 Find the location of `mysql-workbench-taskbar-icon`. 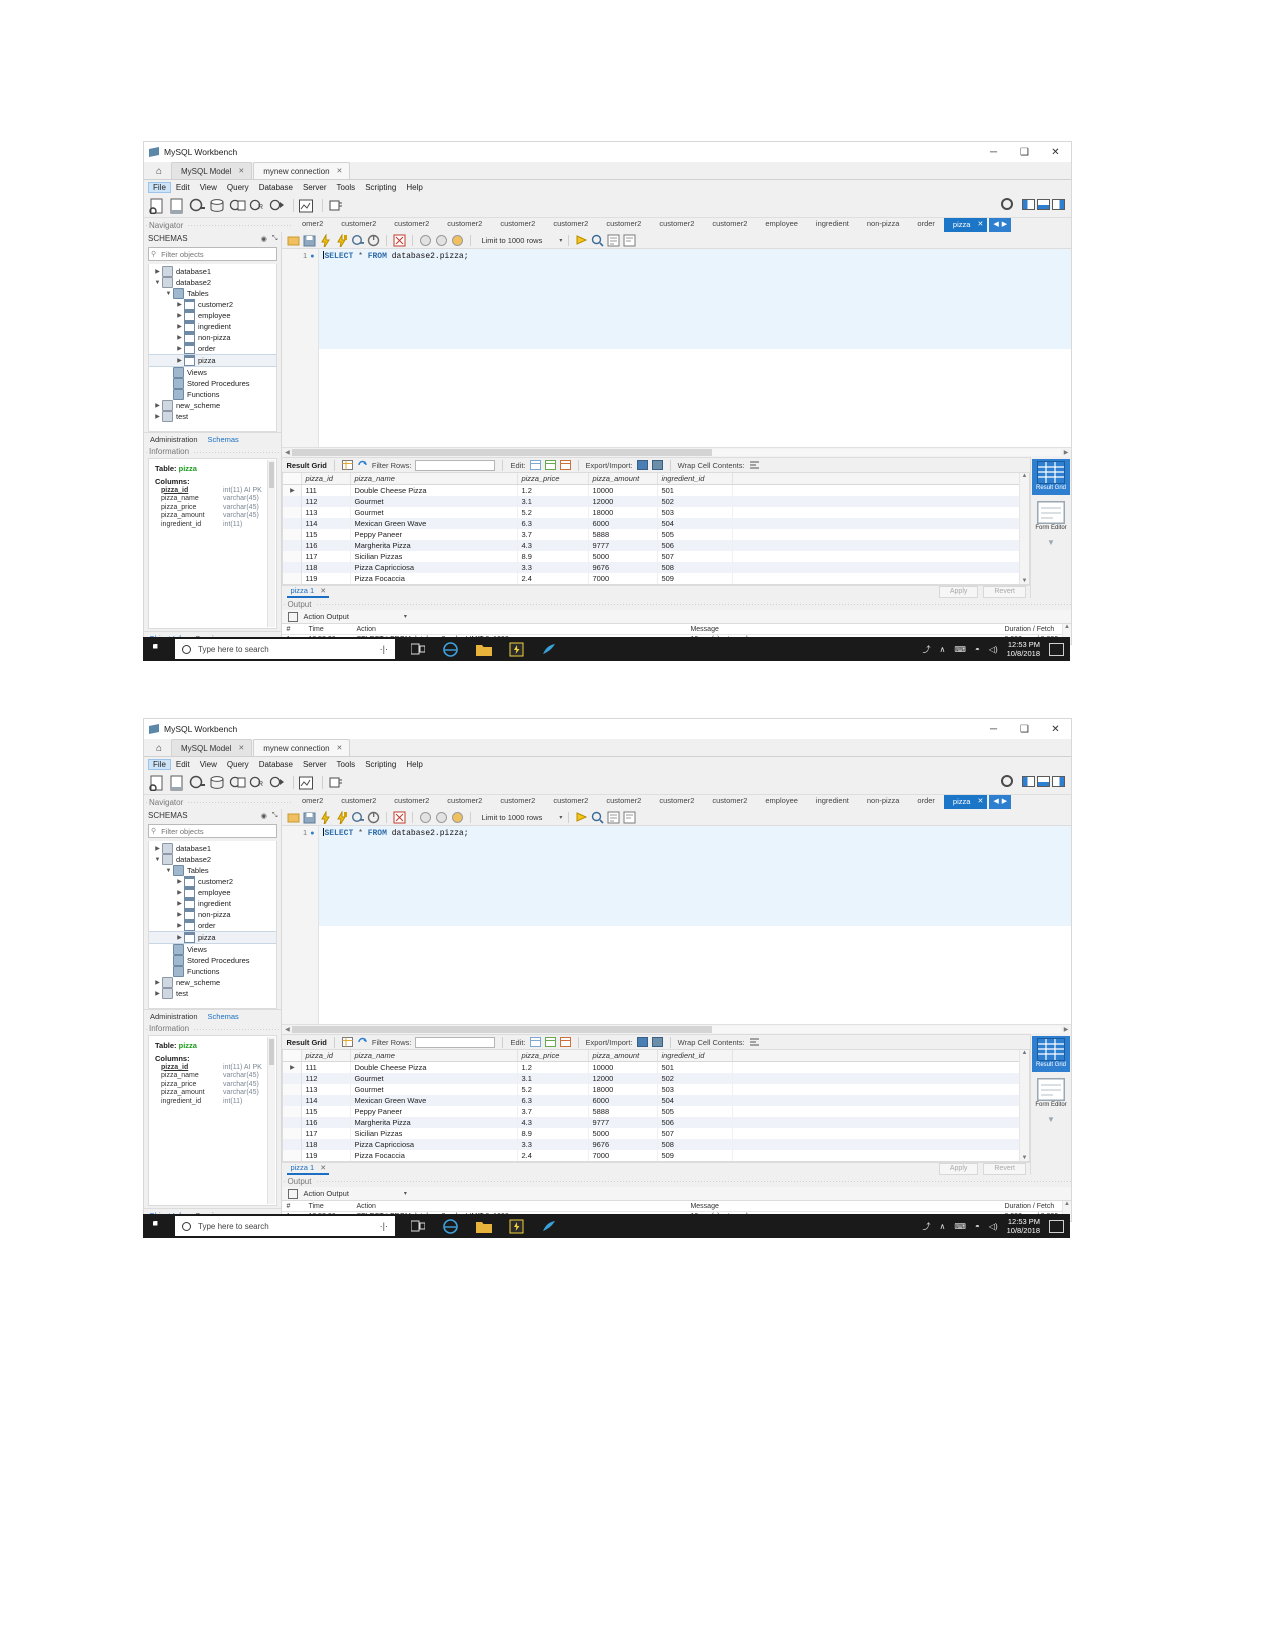

mysql-workbench-taskbar-icon is located at coordinates (549, 1226).